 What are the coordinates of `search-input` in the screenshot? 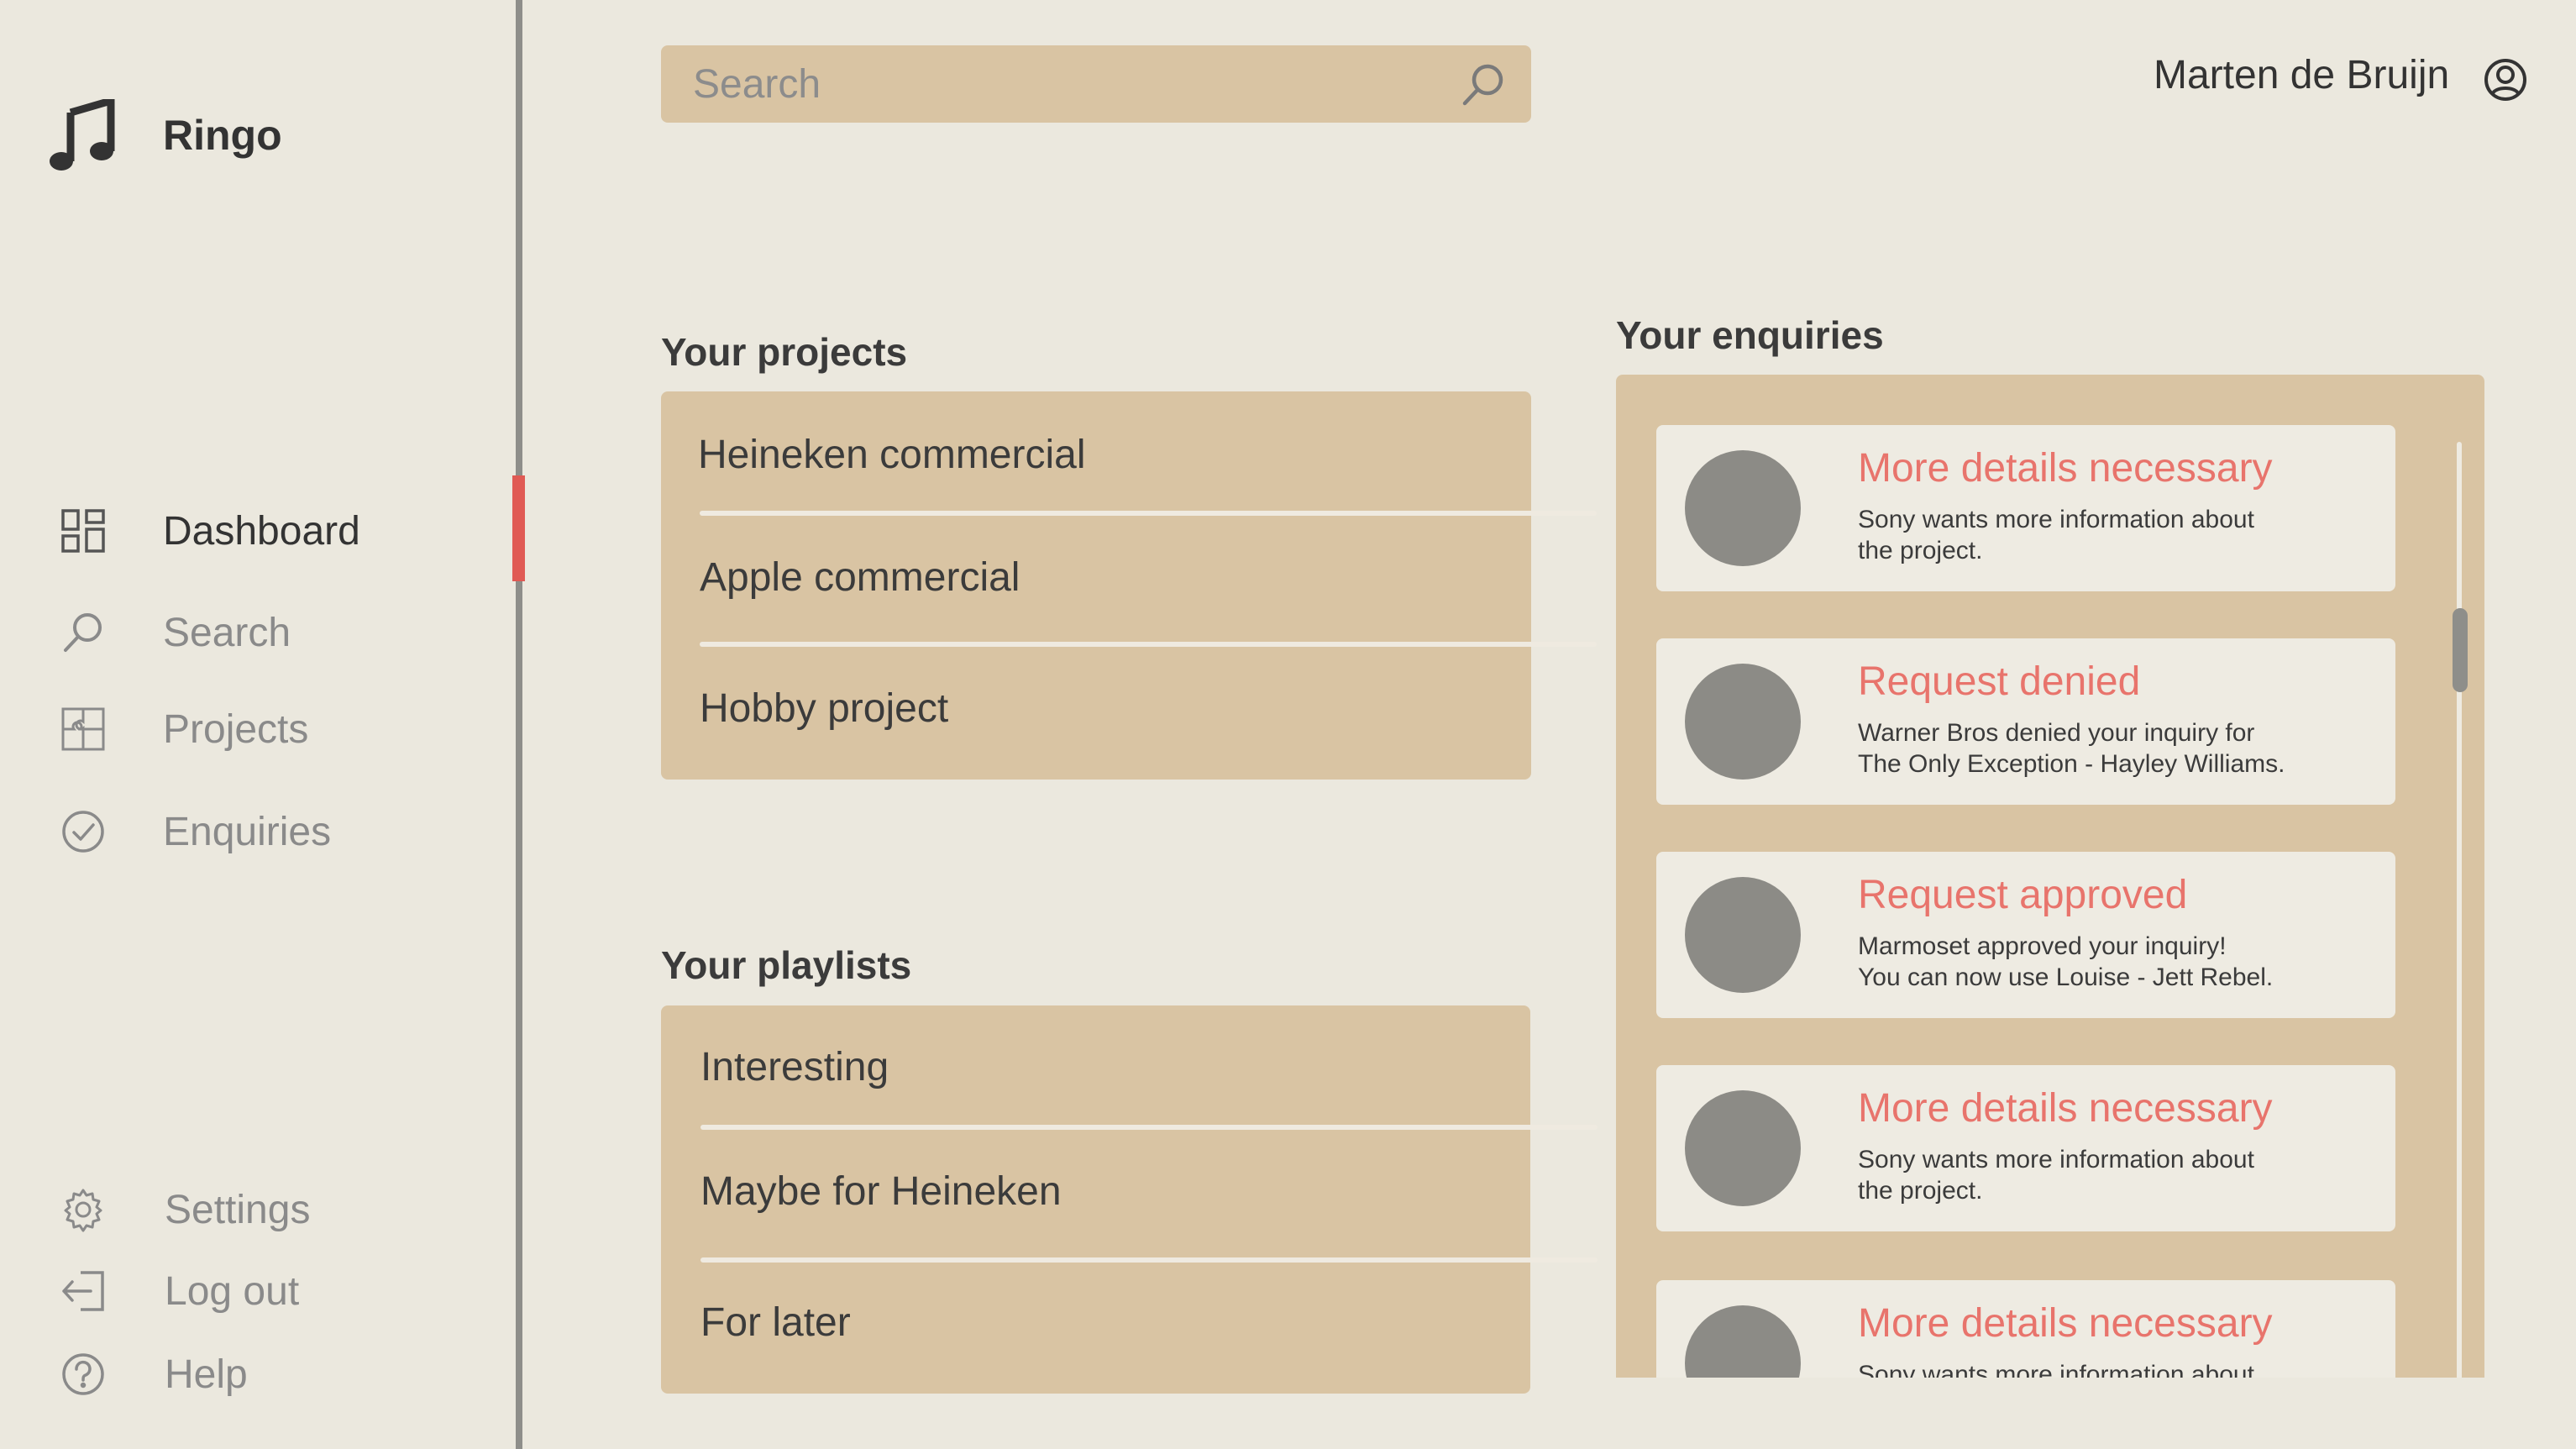 It's located at (1071, 84).